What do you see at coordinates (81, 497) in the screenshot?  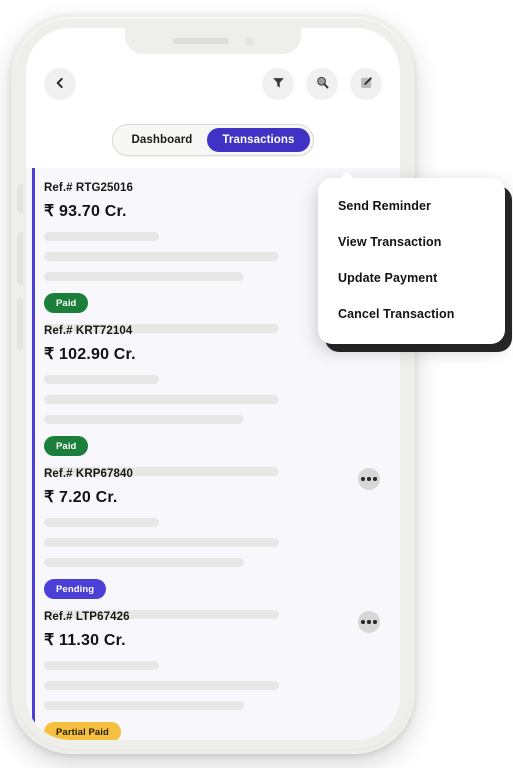 I see `transaction-amount: ₹ 7.20 Cr.` at bounding box center [81, 497].